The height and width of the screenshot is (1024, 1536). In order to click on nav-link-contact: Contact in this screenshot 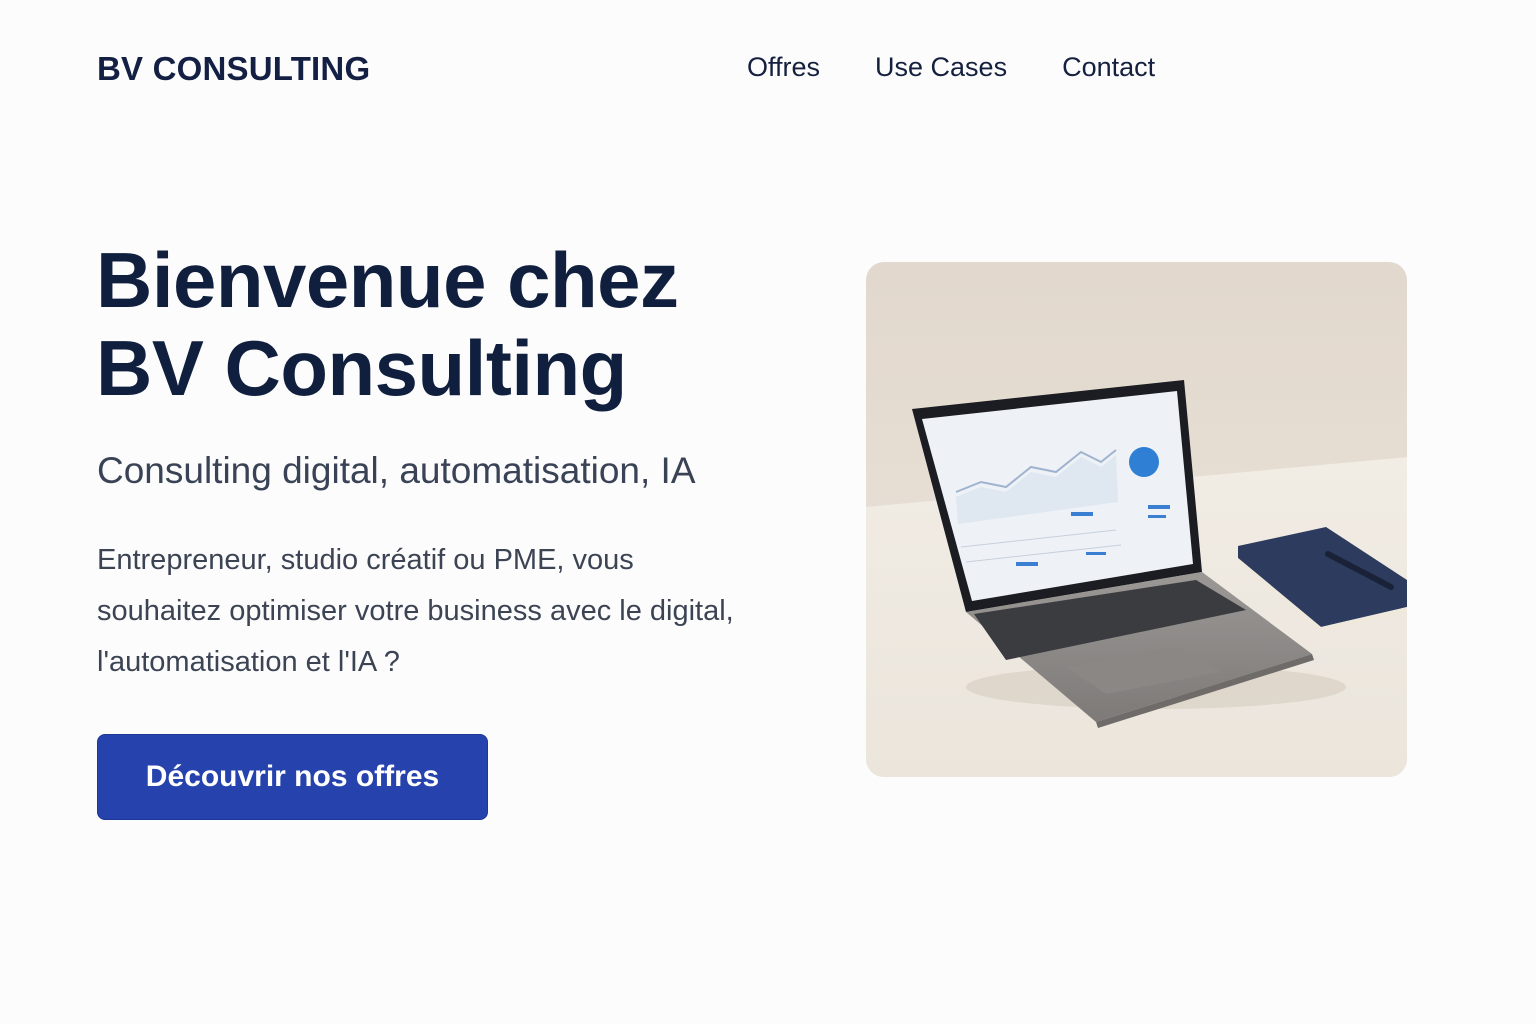, I will do `click(1108, 67)`.